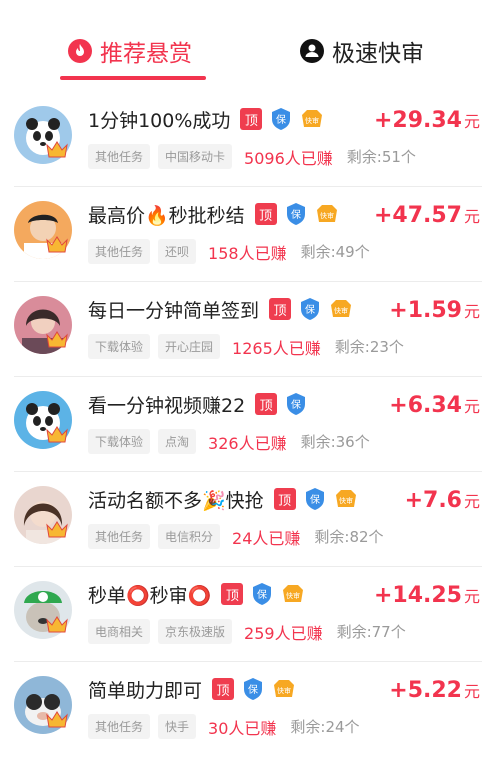 The height and width of the screenshot is (758, 500). Describe the element at coordinates (119, 631) in the screenshot. I see `category-tag: 电商相关` at that location.